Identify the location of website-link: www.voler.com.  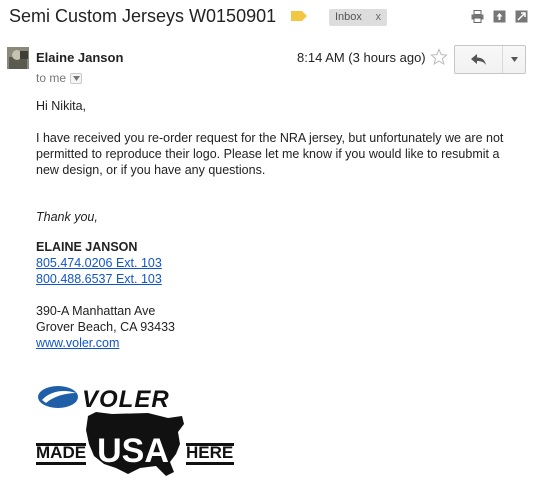
(276, 343).